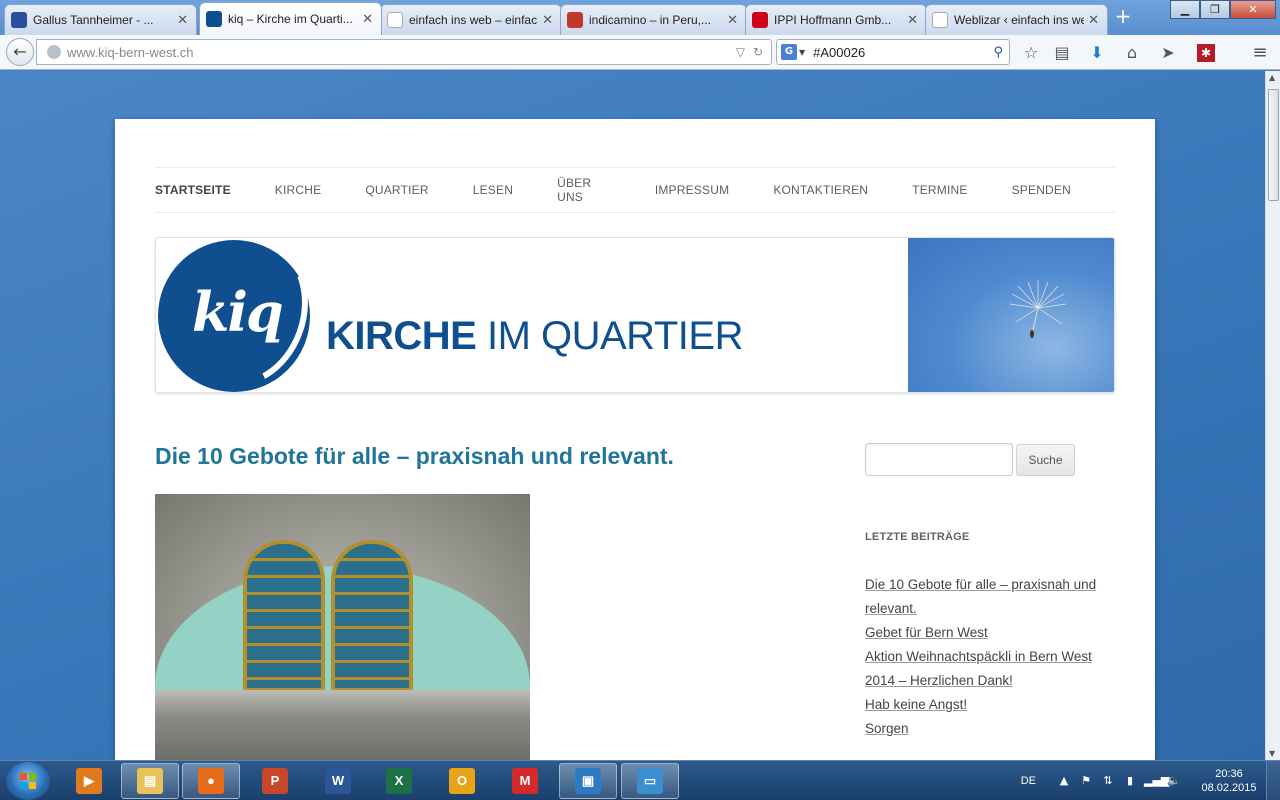  I want to click on scroll-down-icon: ▼, so click(1272, 753).